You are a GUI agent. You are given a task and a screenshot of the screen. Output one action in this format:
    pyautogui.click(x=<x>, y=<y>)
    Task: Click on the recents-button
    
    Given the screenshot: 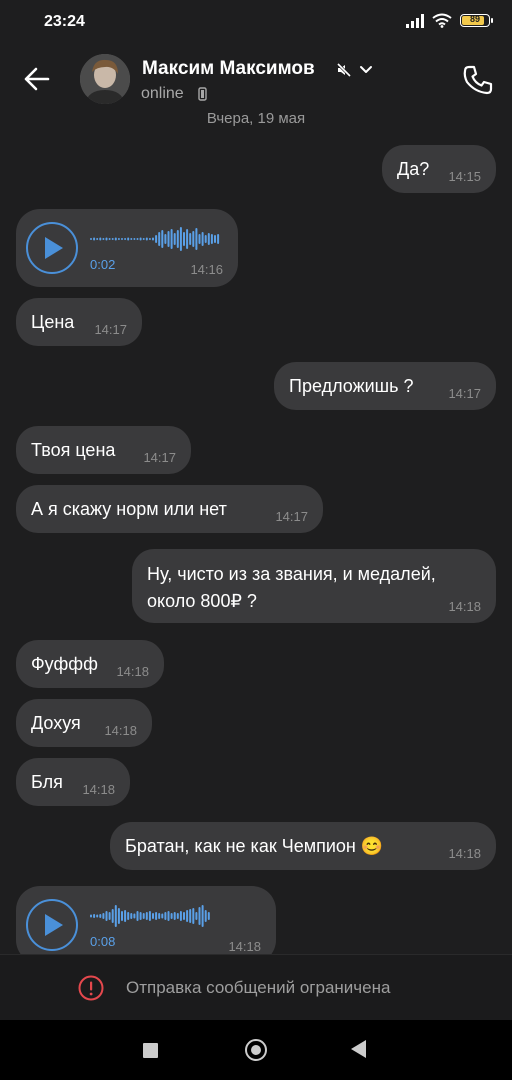 What is the action you would take?
    pyautogui.click(x=150, y=1050)
    